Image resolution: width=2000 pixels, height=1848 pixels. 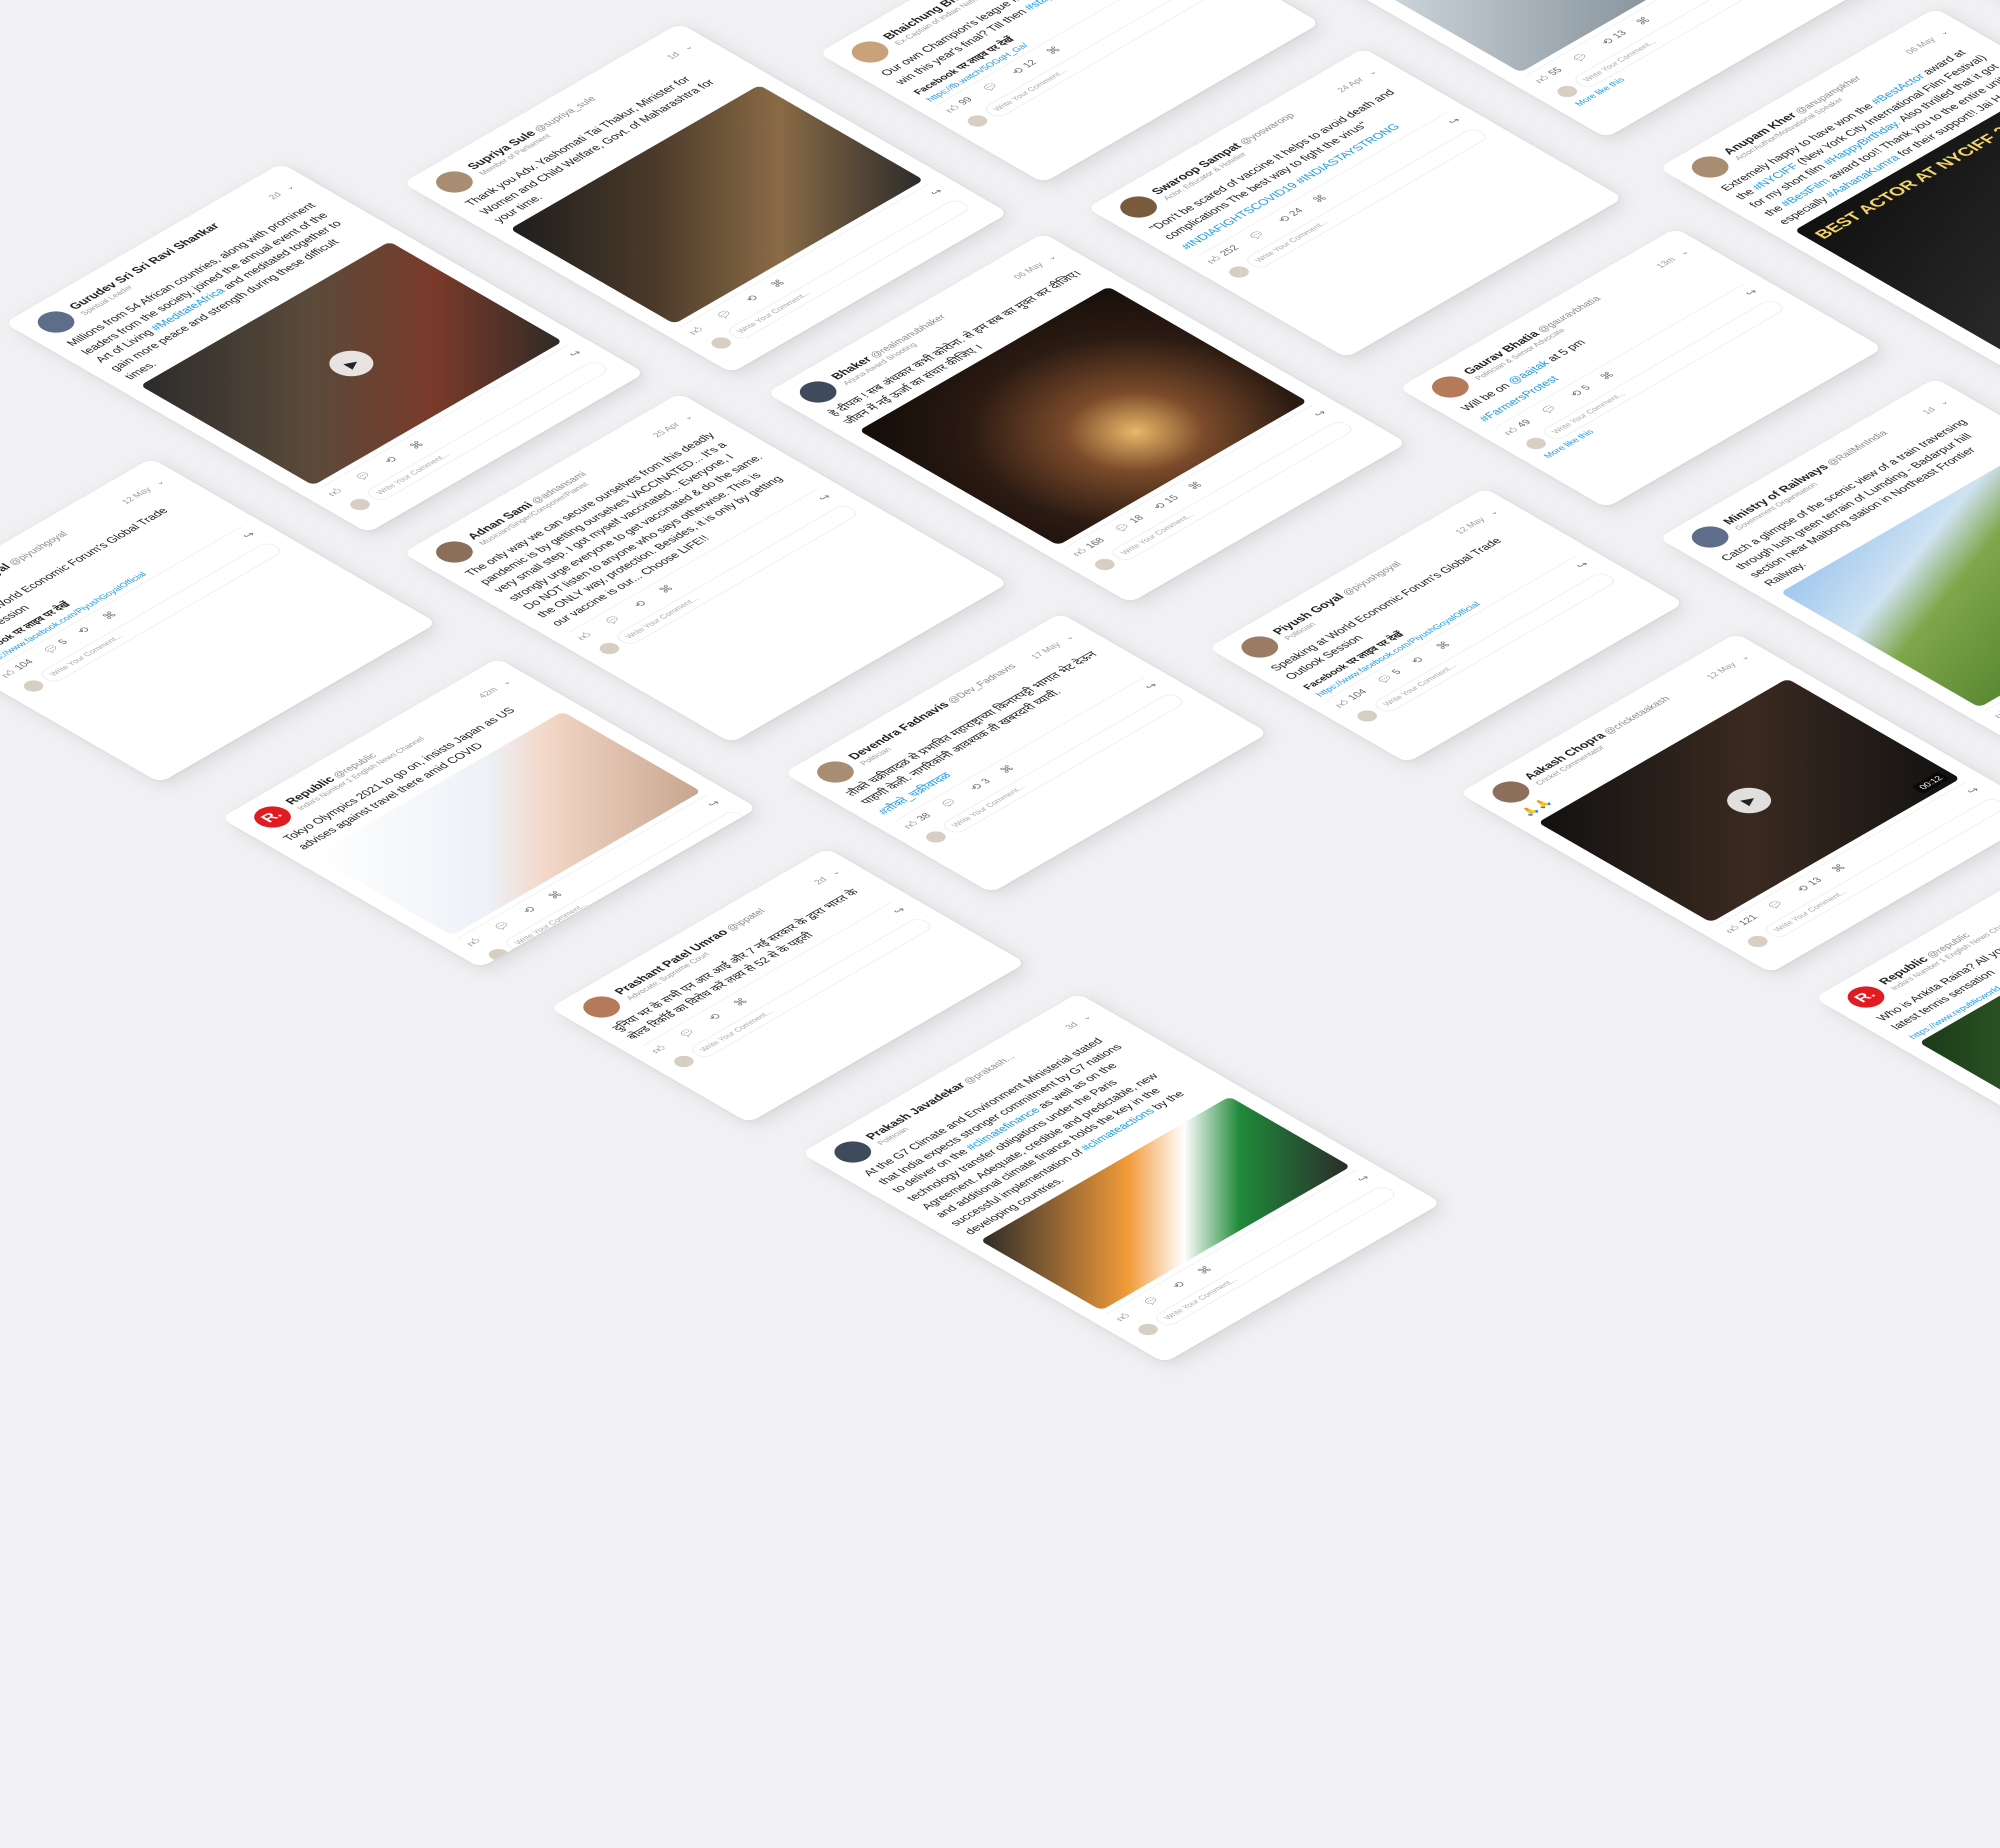 I want to click on post-time: 06 May, so click(x=1028, y=270).